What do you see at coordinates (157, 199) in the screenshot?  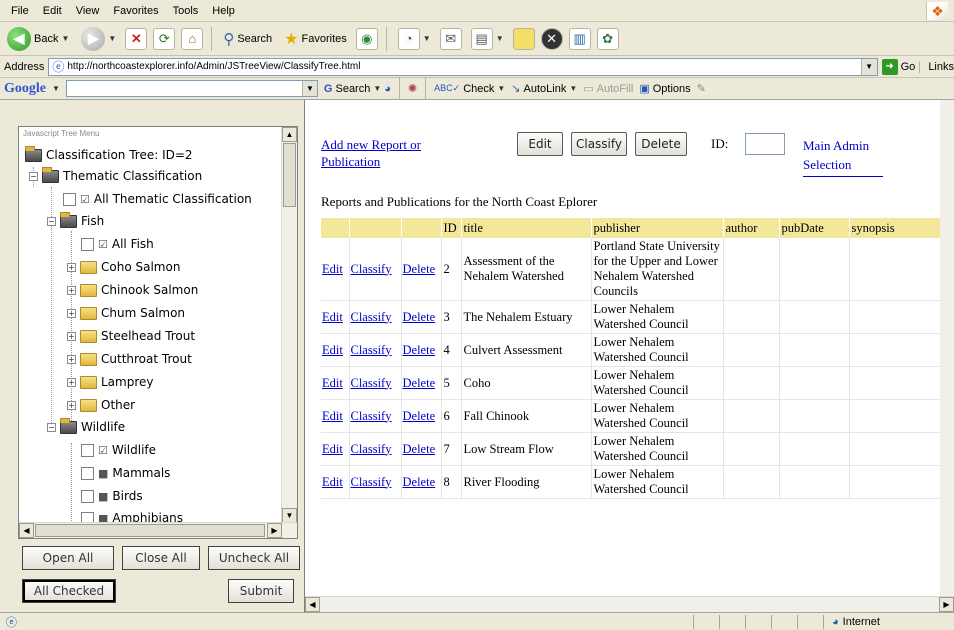 I see `tree-node-all-thematic: ☑ All Thematic Classification` at bounding box center [157, 199].